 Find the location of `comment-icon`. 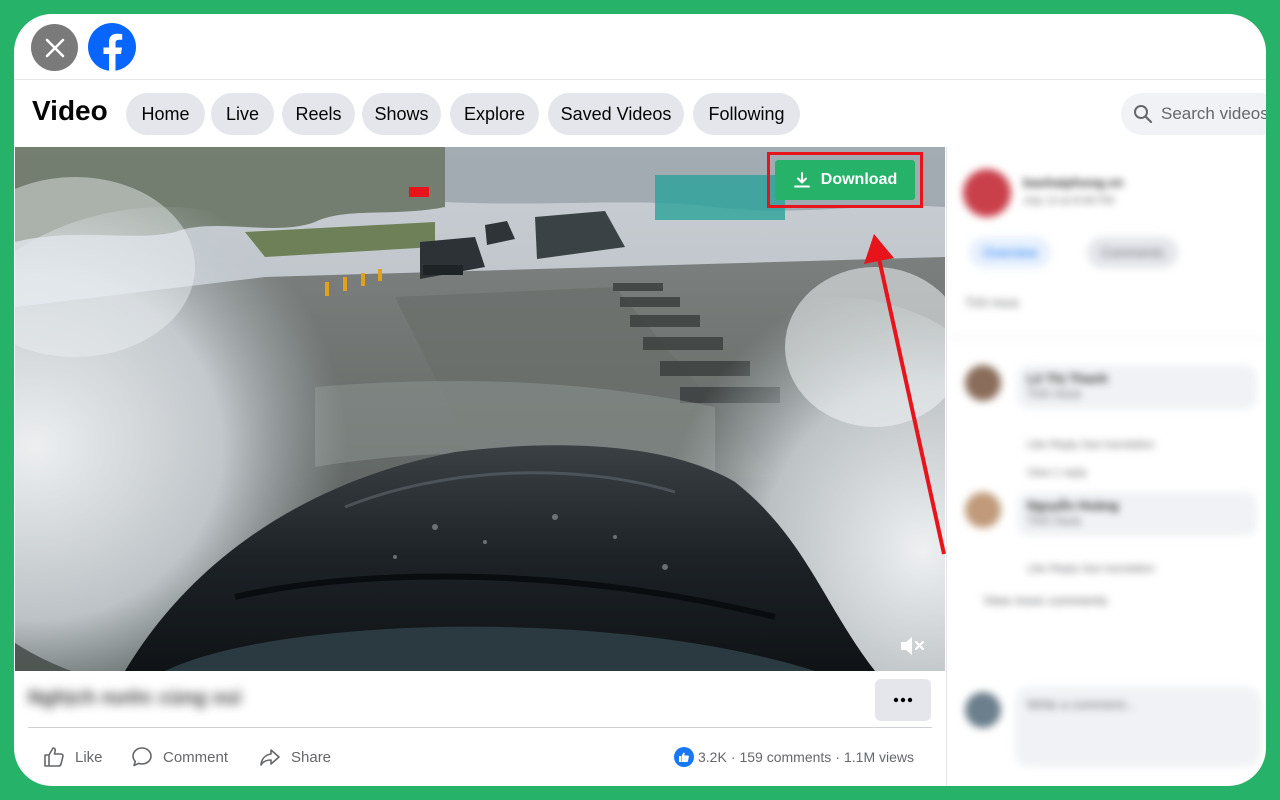

comment-icon is located at coordinates (142, 757).